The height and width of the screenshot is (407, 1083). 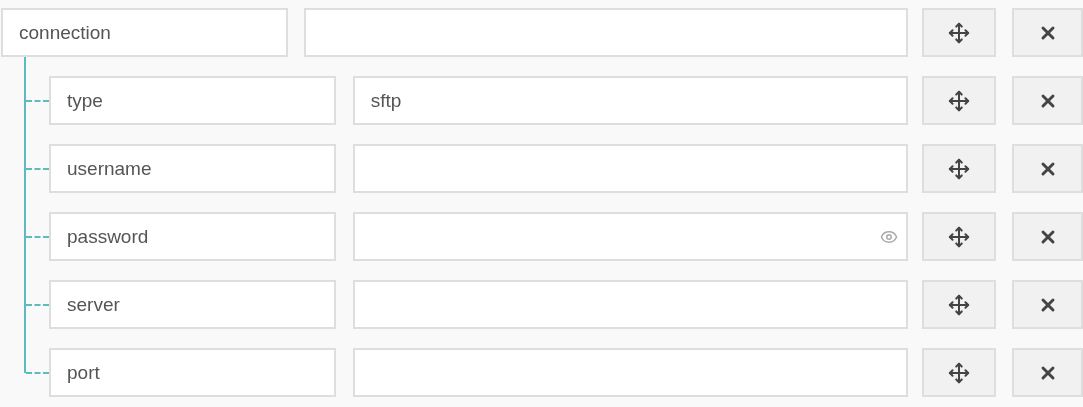 I want to click on key-field: username, so click(x=192, y=168).